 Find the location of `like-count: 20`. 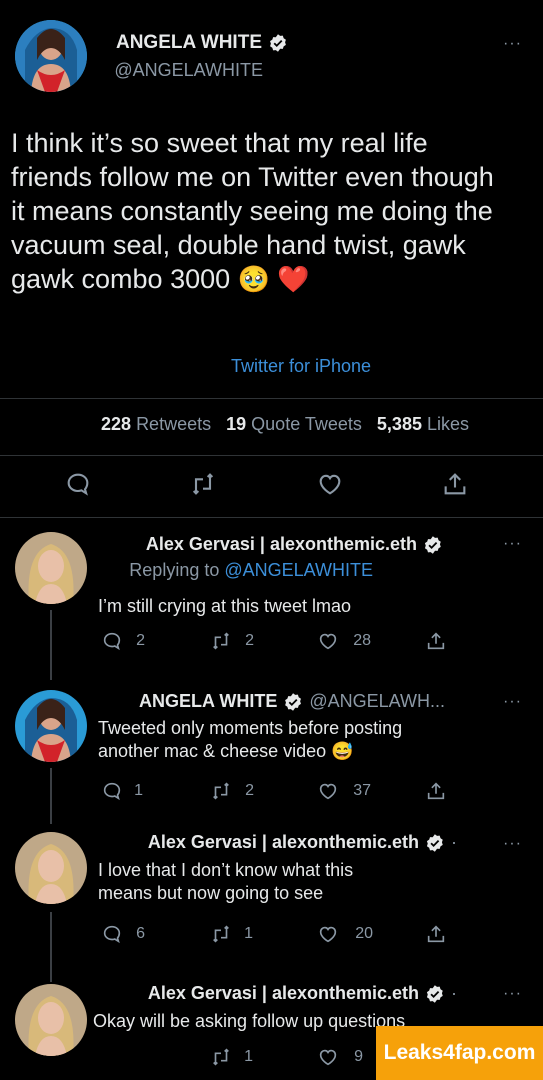

like-count: 20 is located at coordinates (364, 933).